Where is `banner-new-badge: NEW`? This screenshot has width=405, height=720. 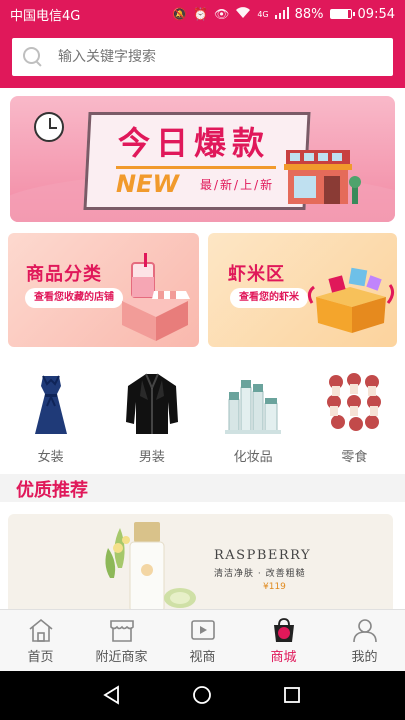 banner-new-badge: NEW is located at coordinates (147, 184).